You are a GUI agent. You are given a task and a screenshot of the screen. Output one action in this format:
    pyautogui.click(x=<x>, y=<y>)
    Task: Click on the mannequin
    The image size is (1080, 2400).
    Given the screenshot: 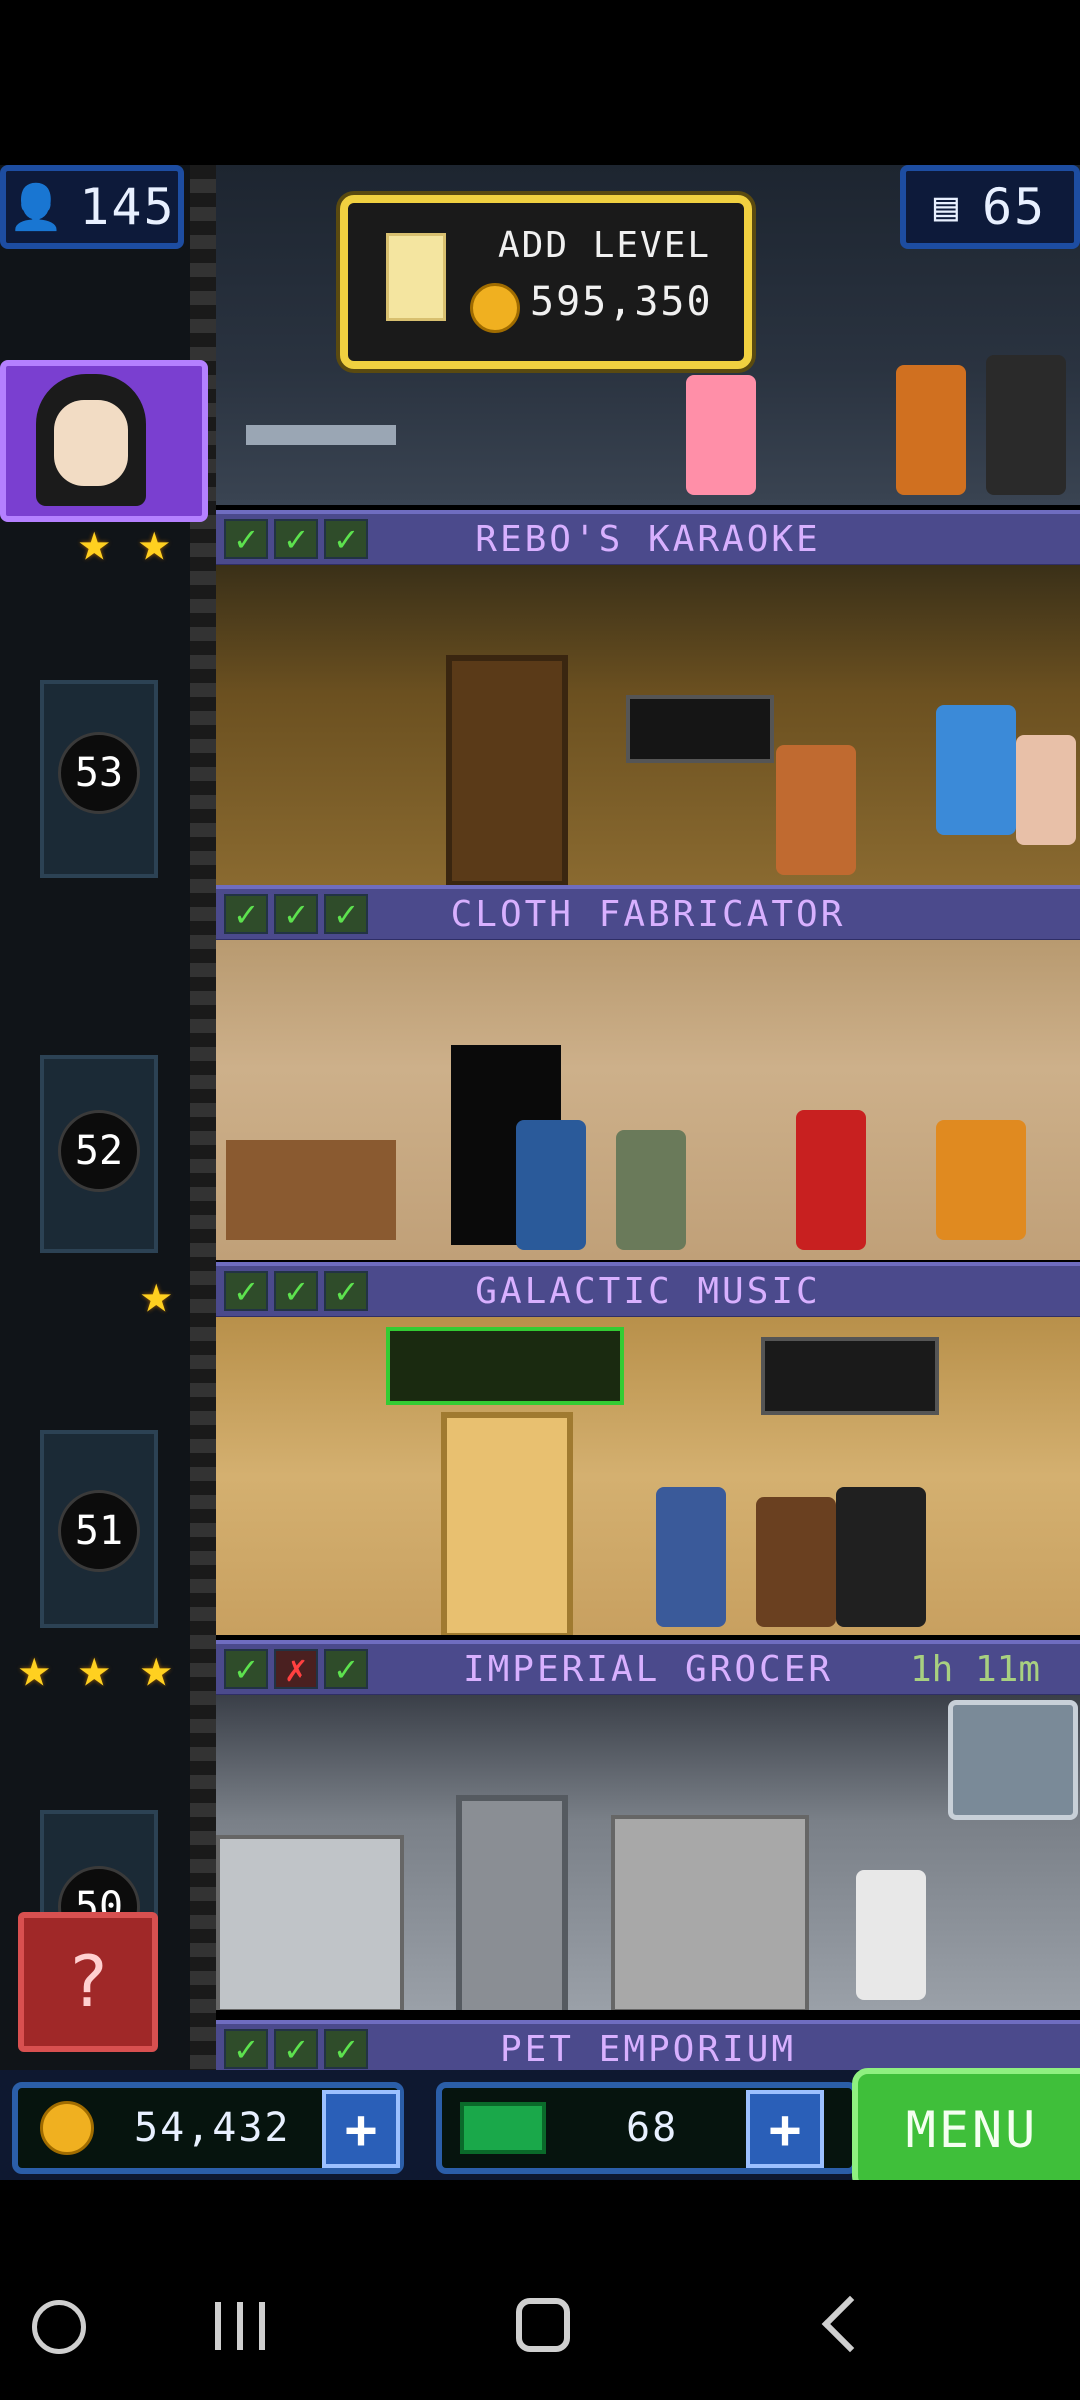 What is the action you would take?
    pyautogui.click(x=831, y=1180)
    